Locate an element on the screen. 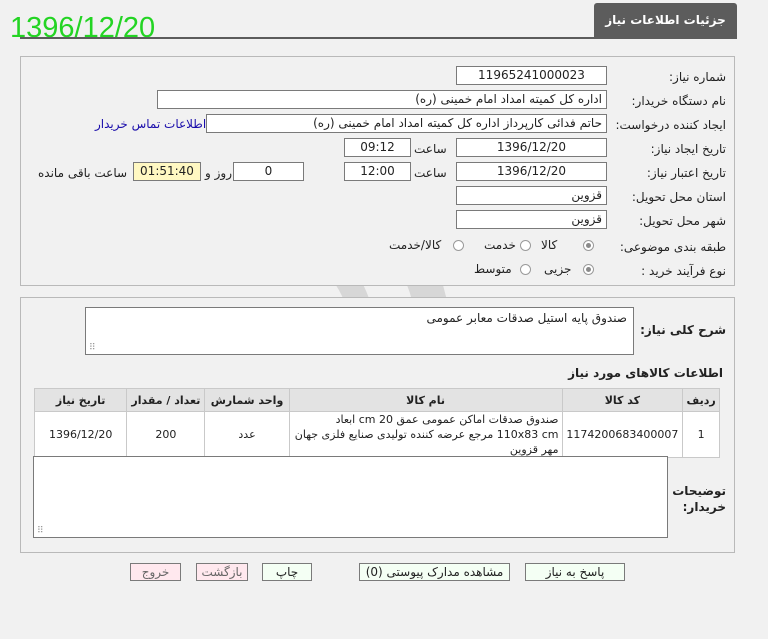 The image size is (768, 639). cell-quantity: 200 is located at coordinates (166, 434).